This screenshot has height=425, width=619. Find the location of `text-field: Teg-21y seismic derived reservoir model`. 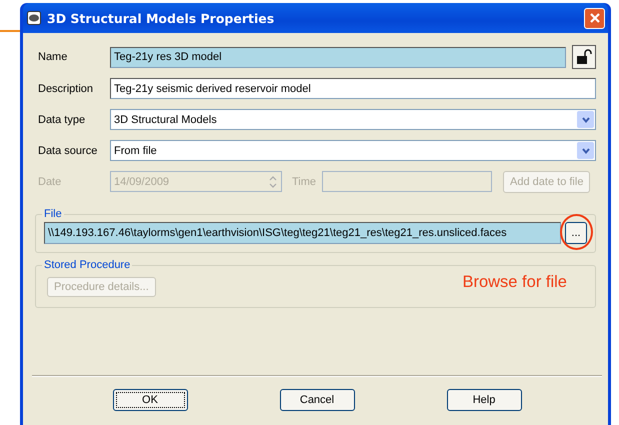

text-field: Teg-21y seismic derived reservoir model is located at coordinates (353, 88).